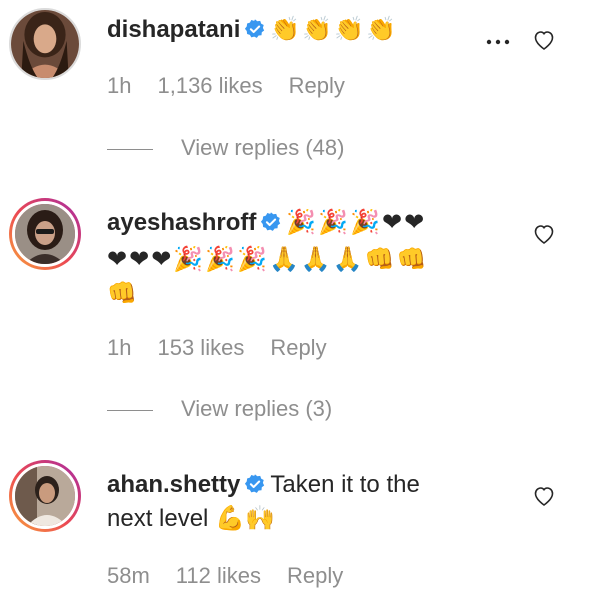  Describe the element at coordinates (356, 222) in the screenshot. I see `comment-text-line-1: 🎉🎉🎉❤❤` at that location.